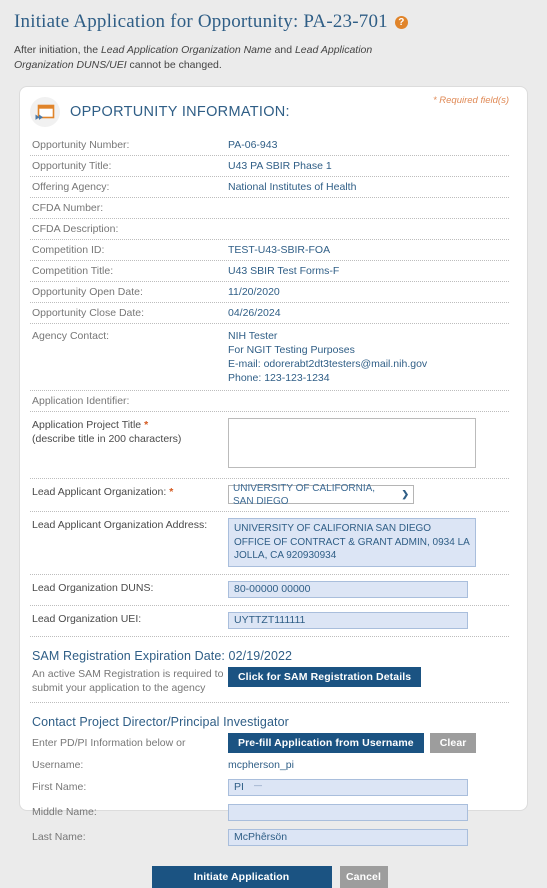 This screenshot has width=547, height=888. I want to click on clear-button: Clear, so click(453, 742).